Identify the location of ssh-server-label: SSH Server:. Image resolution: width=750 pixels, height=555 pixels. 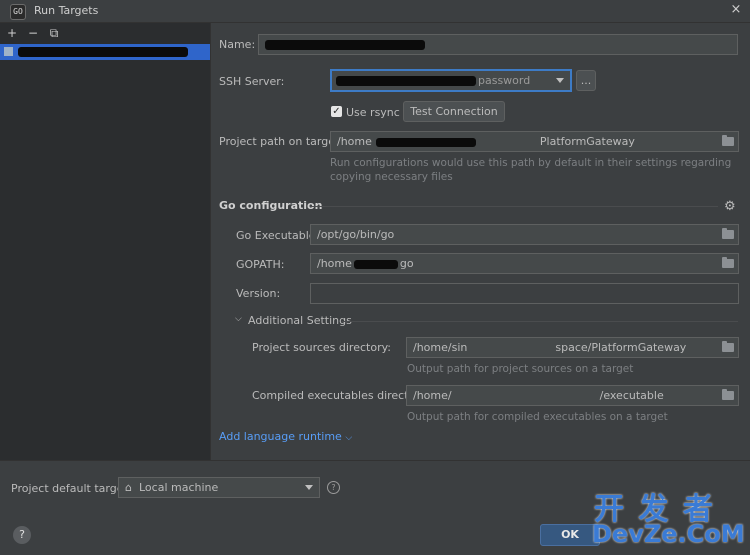
(252, 81).